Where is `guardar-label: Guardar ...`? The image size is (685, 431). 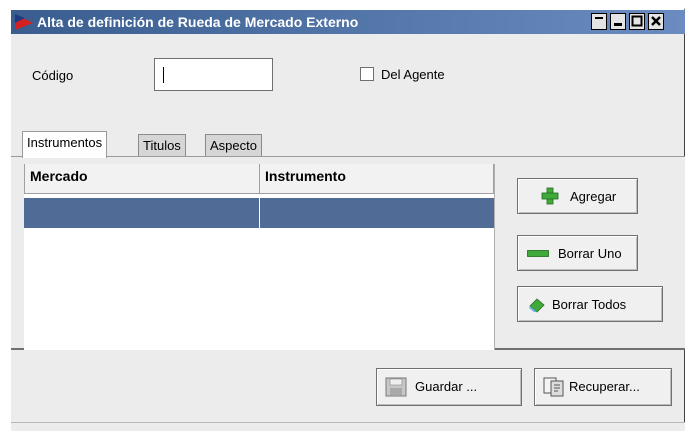
guardar-label: Guardar ... is located at coordinates (446, 386).